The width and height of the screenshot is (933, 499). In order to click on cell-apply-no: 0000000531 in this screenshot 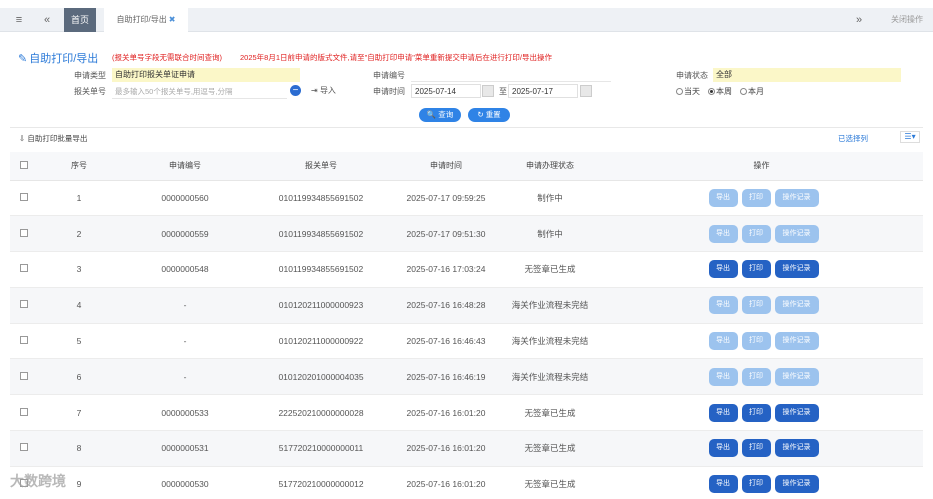, I will do `click(185, 448)`.